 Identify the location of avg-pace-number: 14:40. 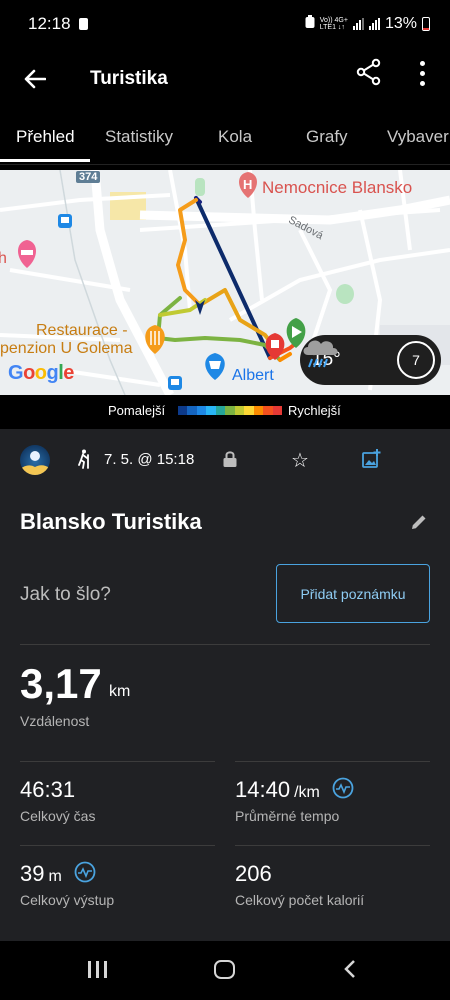
(263, 789).